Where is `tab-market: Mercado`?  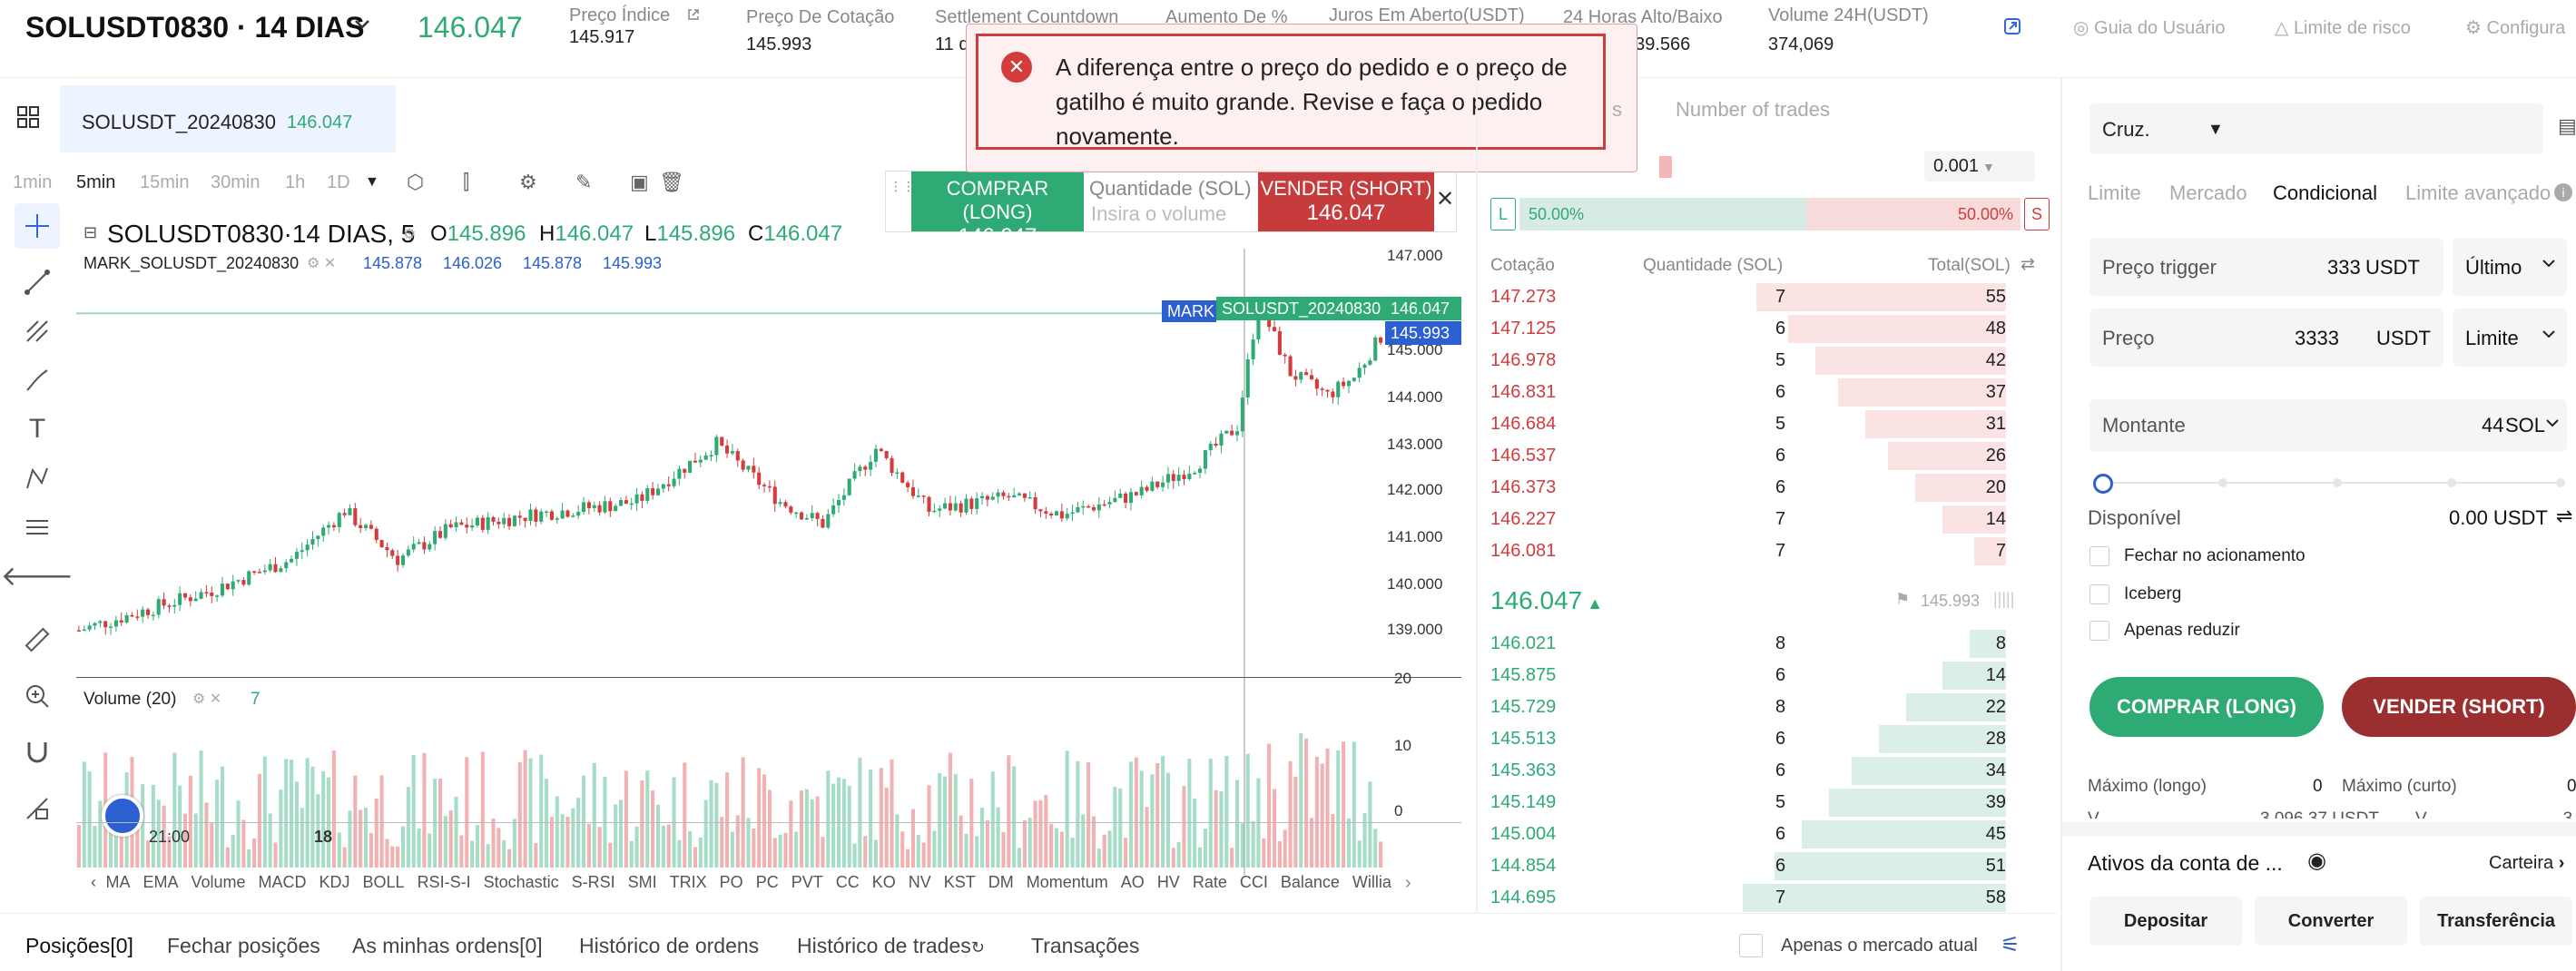 tab-market: Mercado is located at coordinates (2208, 193).